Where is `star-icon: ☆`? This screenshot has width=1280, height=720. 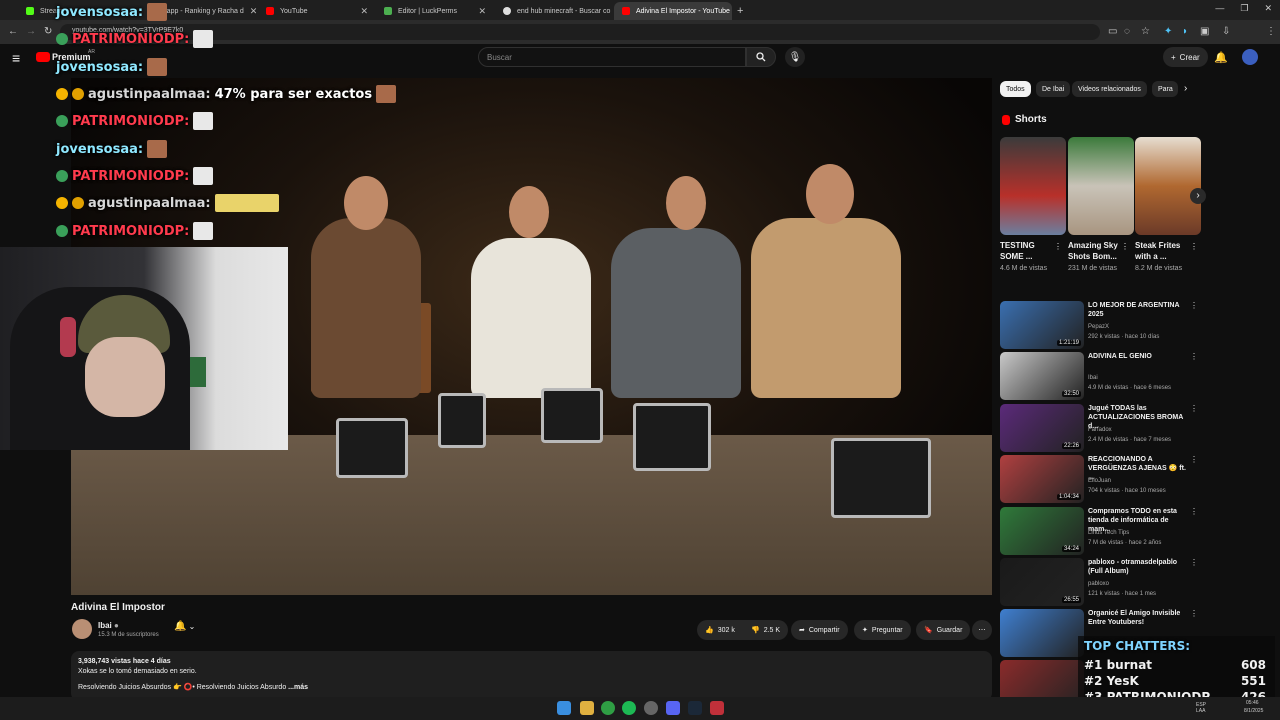 star-icon: ☆ is located at coordinates (1145, 31).